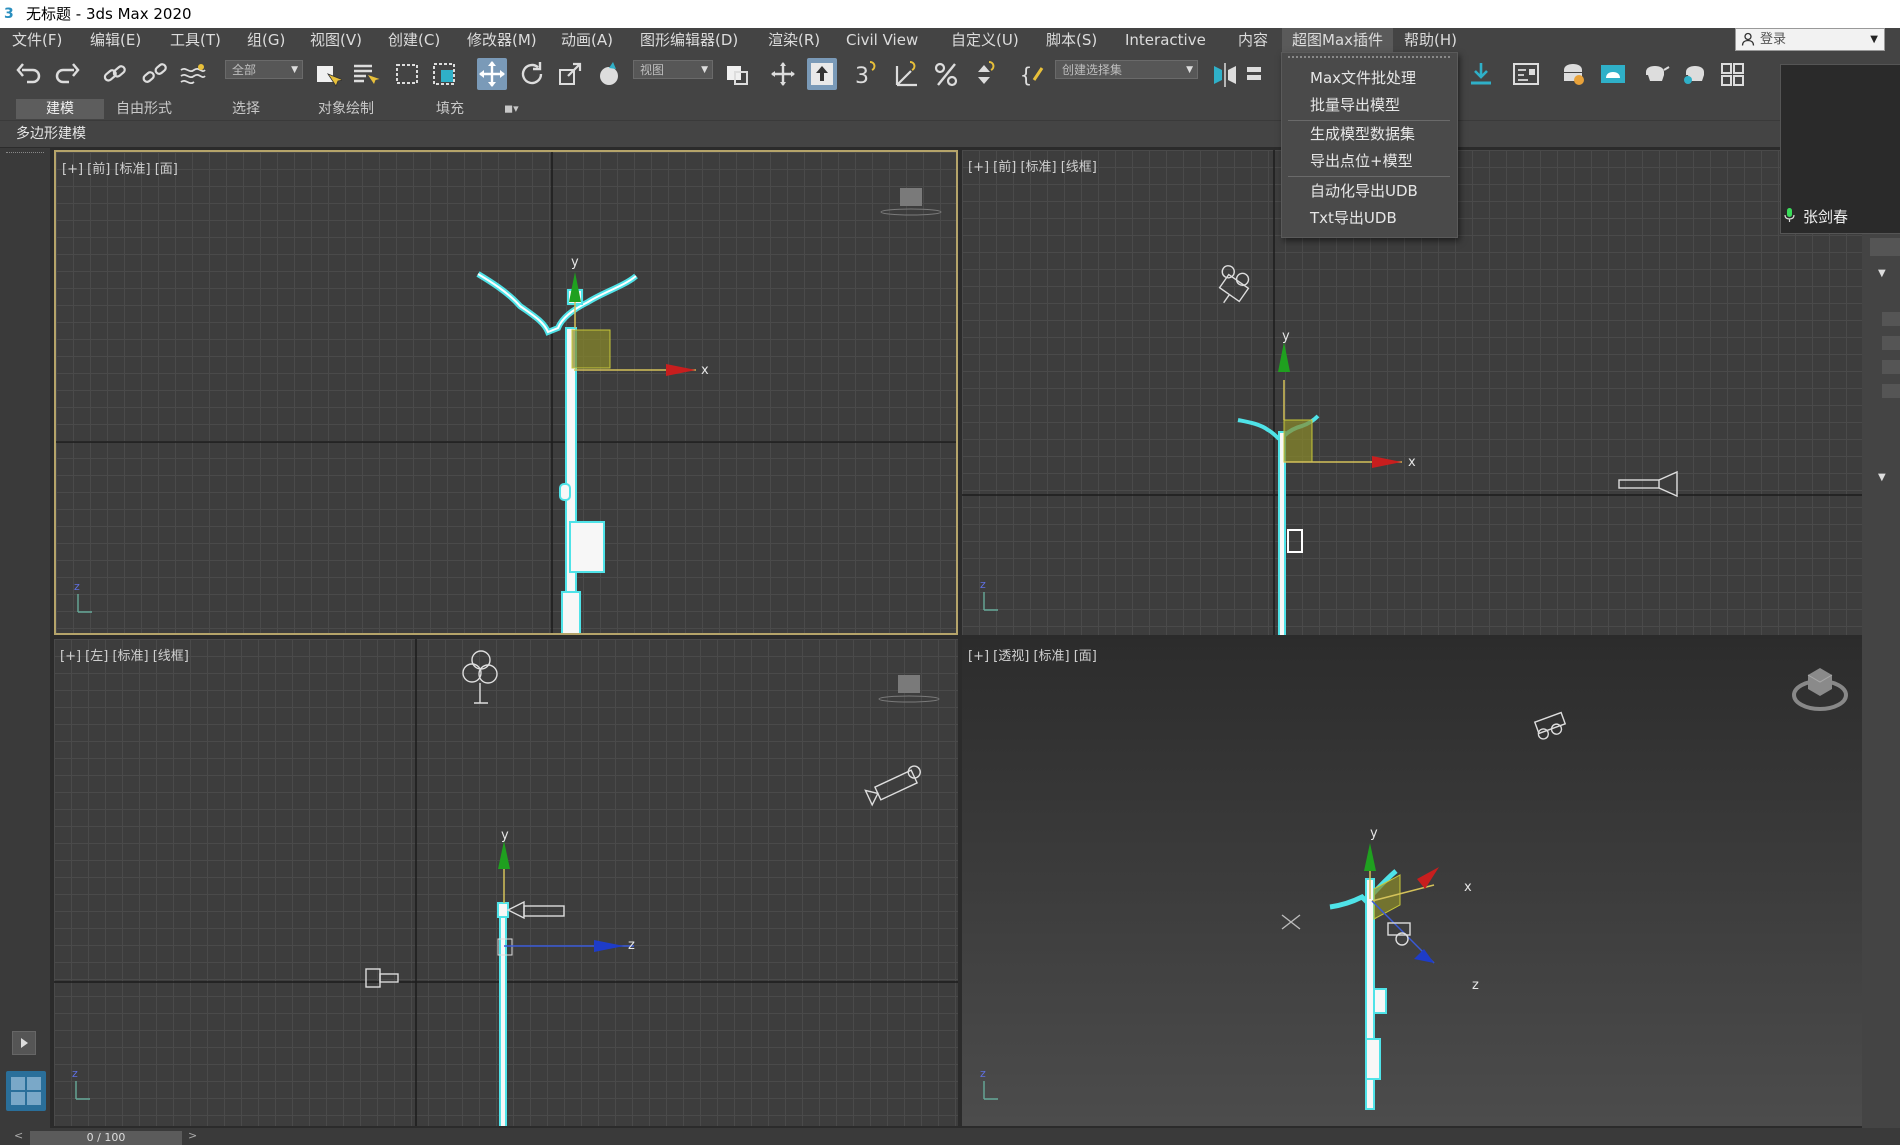 This screenshot has width=1900, height=1145. I want to click on command-panel: ▼ ▼, so click(1881, 680).